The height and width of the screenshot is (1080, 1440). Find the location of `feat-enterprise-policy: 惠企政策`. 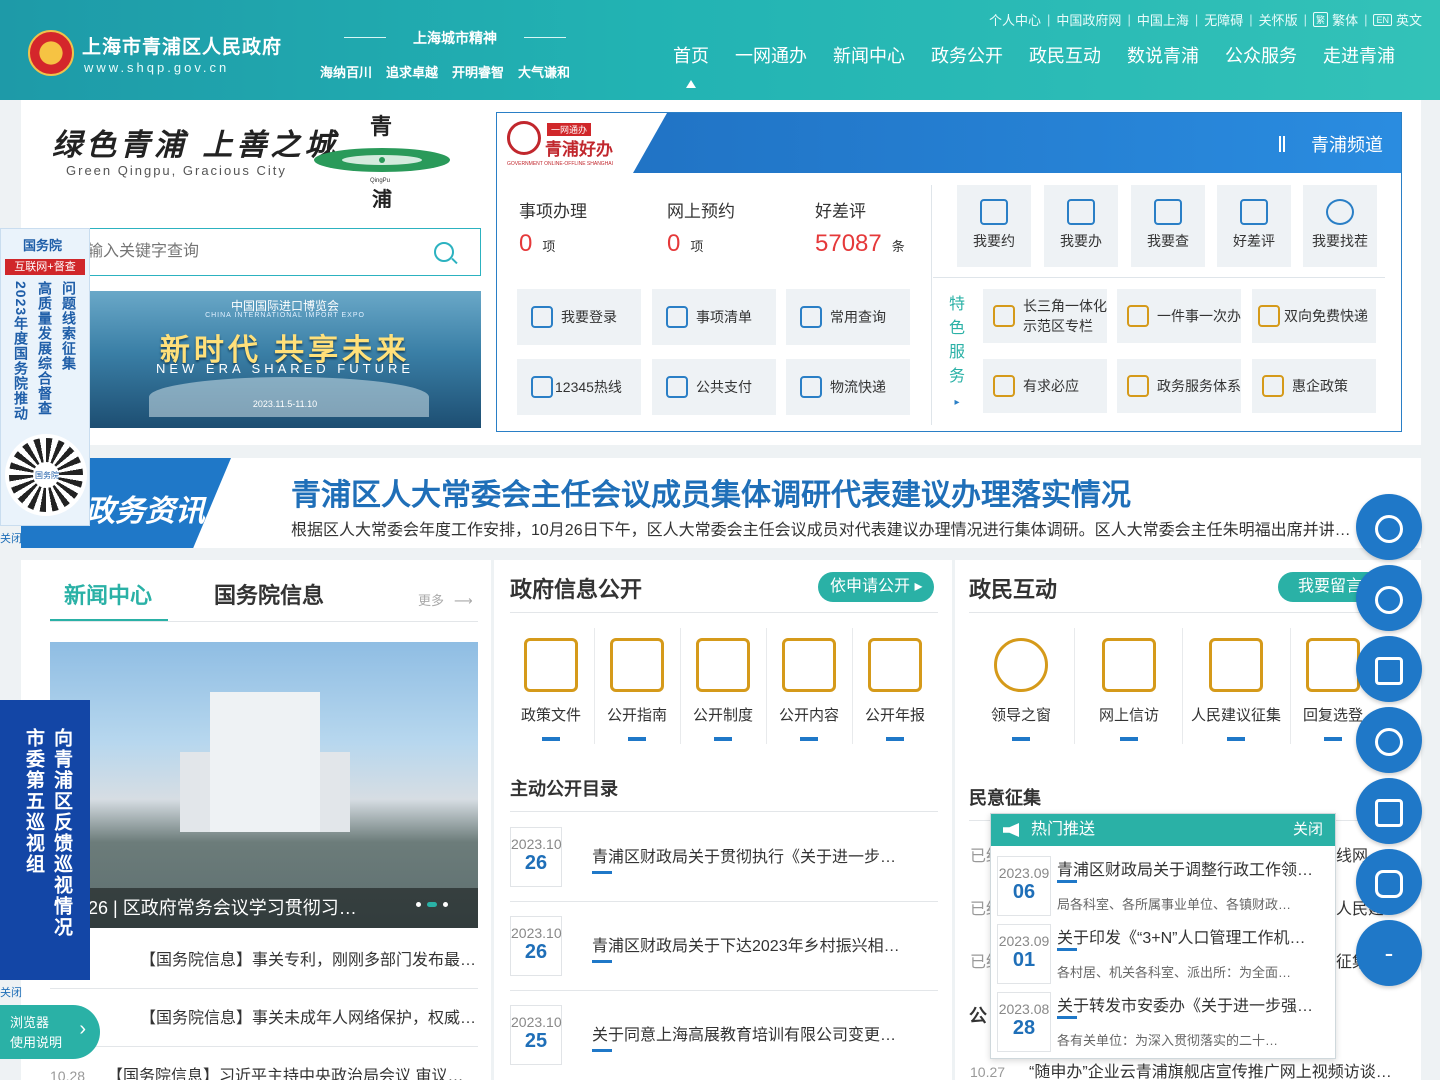

feat-enterprise-policy: 惠企政策 is located at coordinates (1314, 386).